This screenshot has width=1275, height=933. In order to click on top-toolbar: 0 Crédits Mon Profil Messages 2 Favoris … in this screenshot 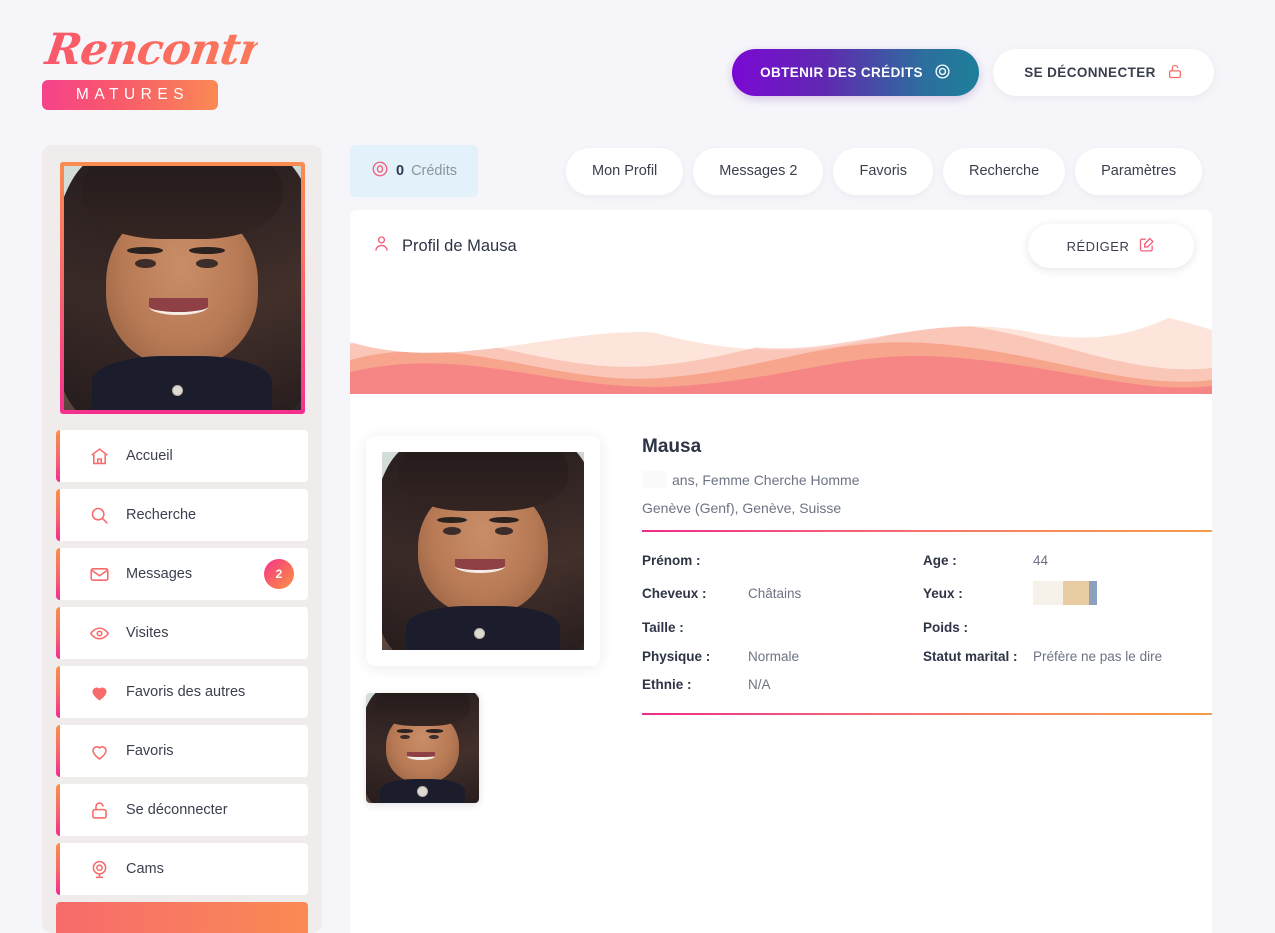, I will do `click(781, 171)`.